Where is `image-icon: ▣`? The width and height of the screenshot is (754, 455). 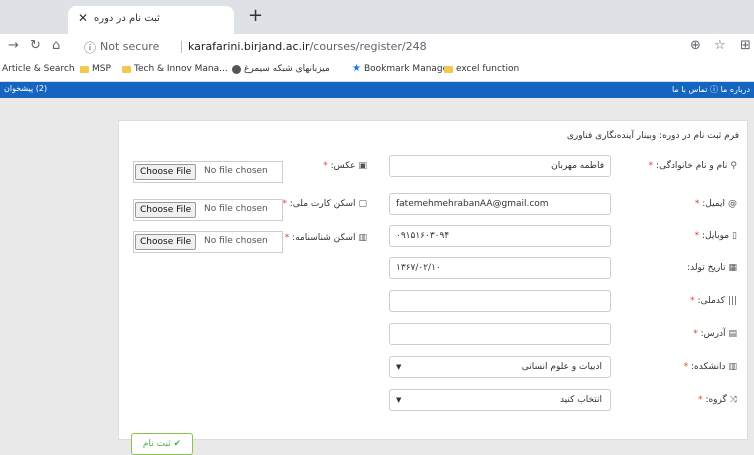 image-icon: ▣ is located at coordinates (362, 166).